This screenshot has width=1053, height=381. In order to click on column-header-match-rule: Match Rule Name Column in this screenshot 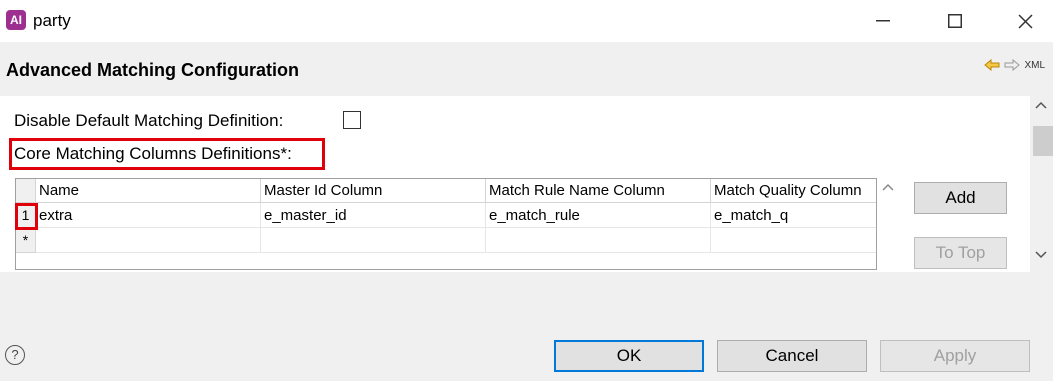, I will do `click(598, 191)`.